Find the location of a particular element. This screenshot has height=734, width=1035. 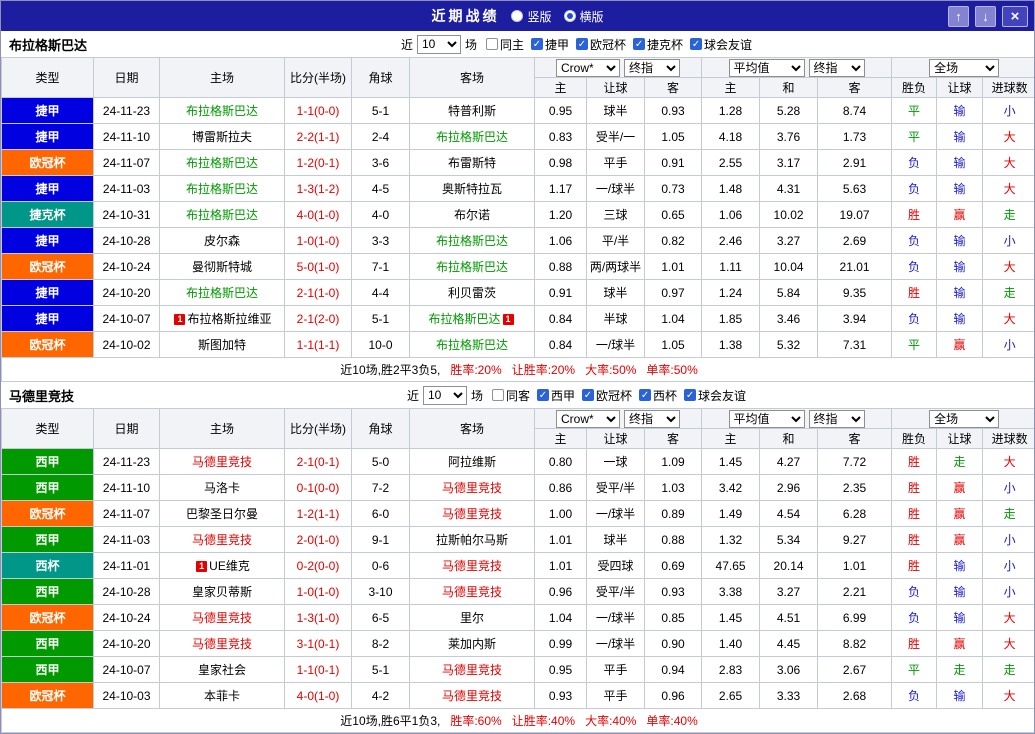

odds-away-cell: 0.73 is located at coordinates (673, 188).